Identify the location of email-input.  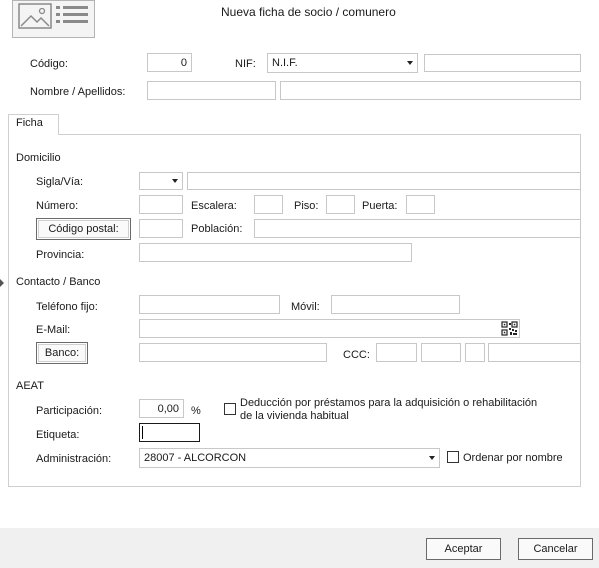
(329, 328).